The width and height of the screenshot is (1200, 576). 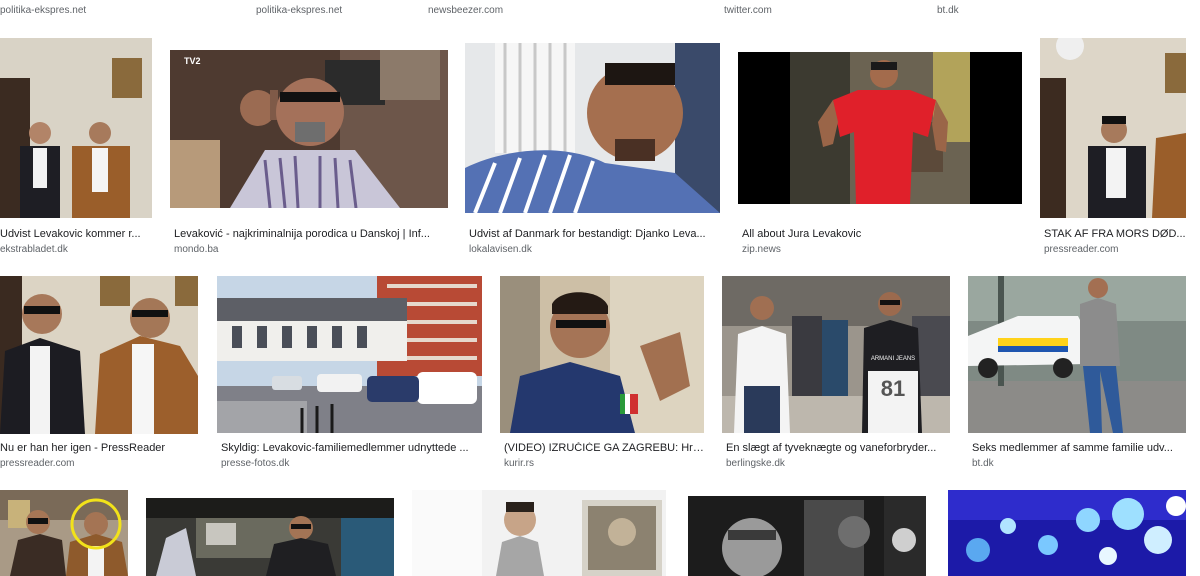 I want to click on result-source: presse-fotos.dk, so click(x=352, y=463).